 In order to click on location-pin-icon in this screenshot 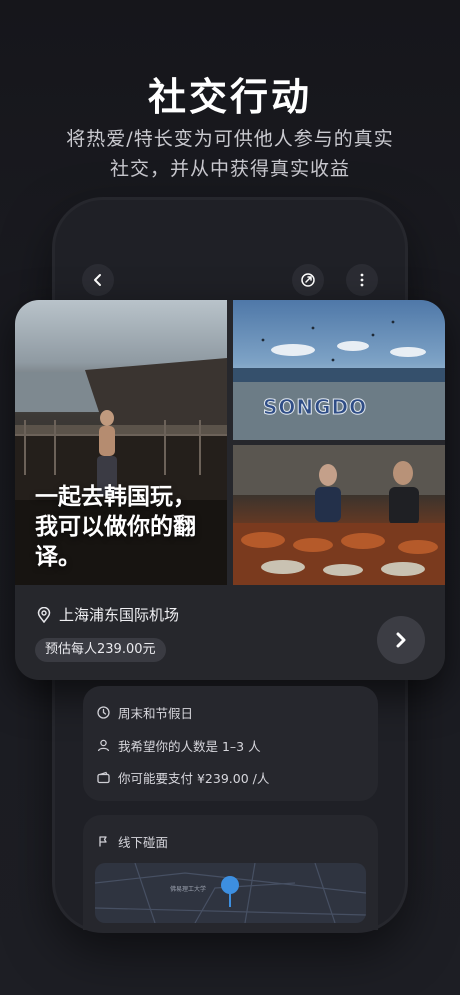, I will do `click(44, 614)`.